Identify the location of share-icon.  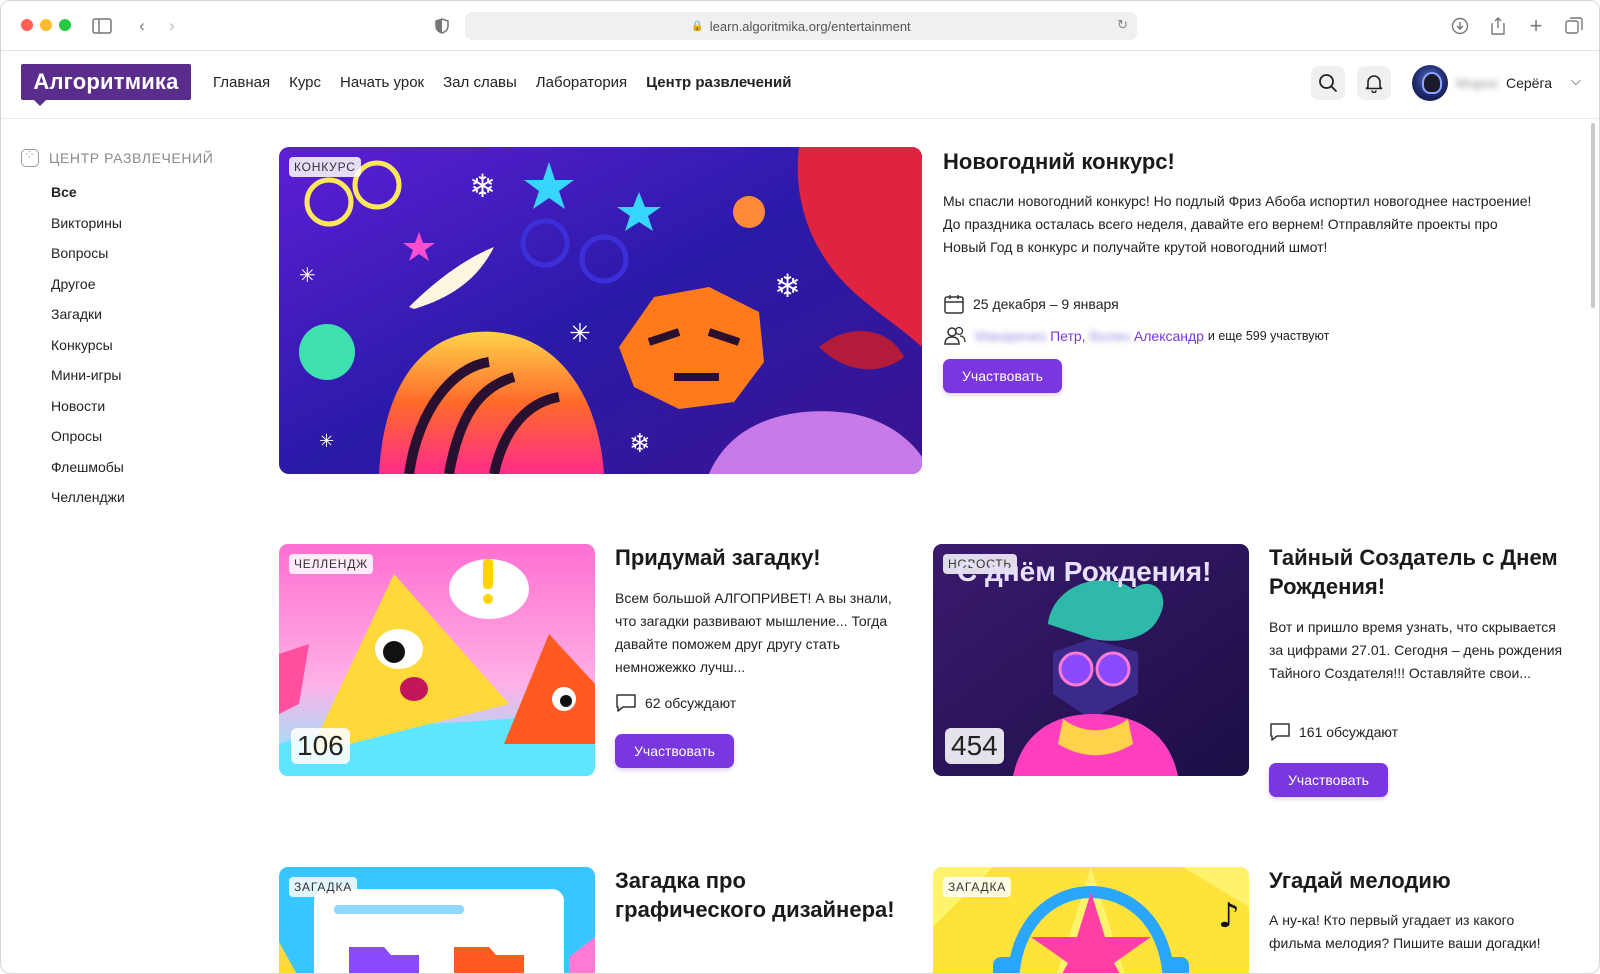
(1498, 26).